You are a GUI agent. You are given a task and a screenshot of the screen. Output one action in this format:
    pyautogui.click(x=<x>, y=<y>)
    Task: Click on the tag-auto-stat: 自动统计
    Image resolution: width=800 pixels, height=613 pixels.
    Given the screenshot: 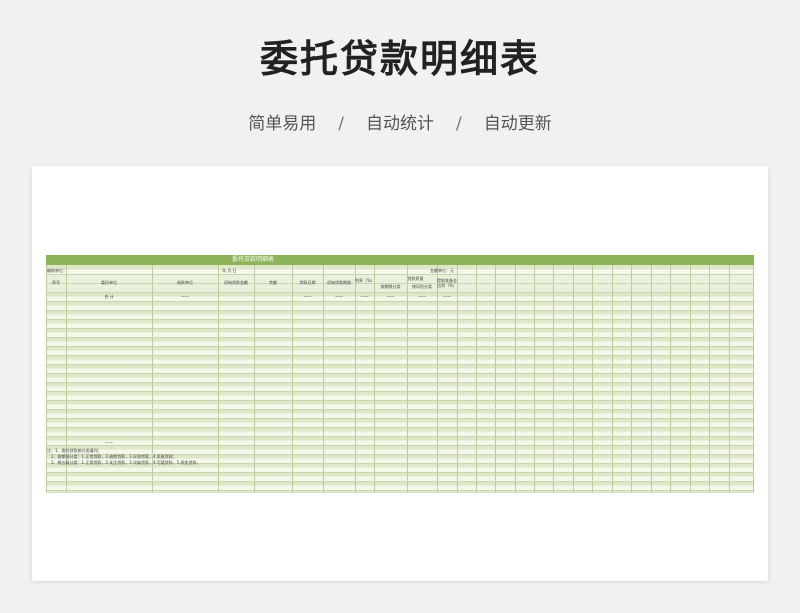 What is the action you would take?
    pyautogui.click(x=400, y=124)
    